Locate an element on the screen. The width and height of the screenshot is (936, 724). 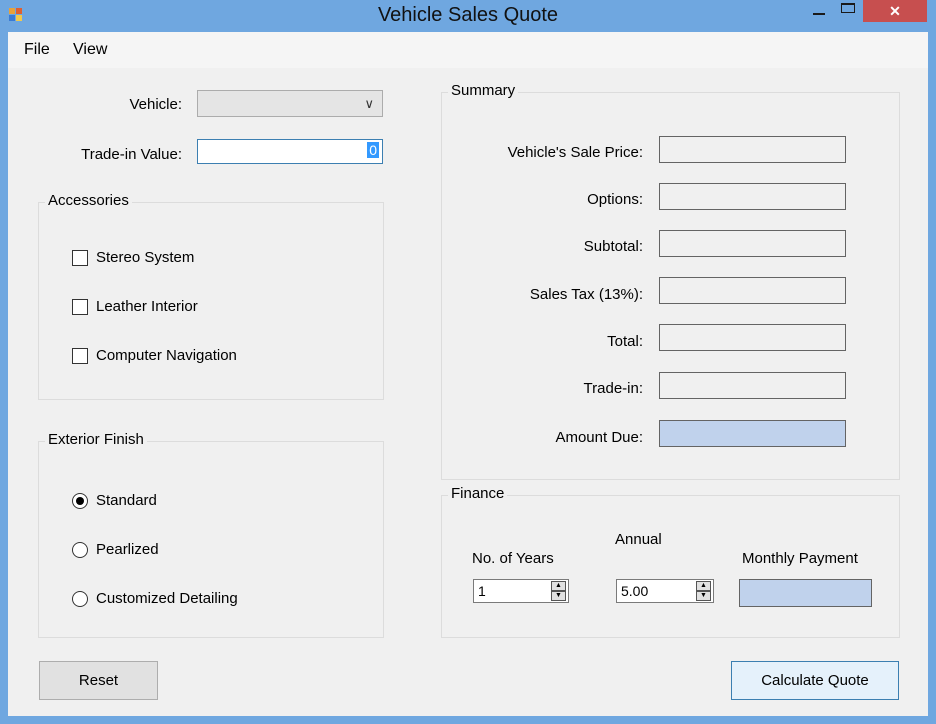
leather-label: Leather Interior is located at coordinates (147, 306).